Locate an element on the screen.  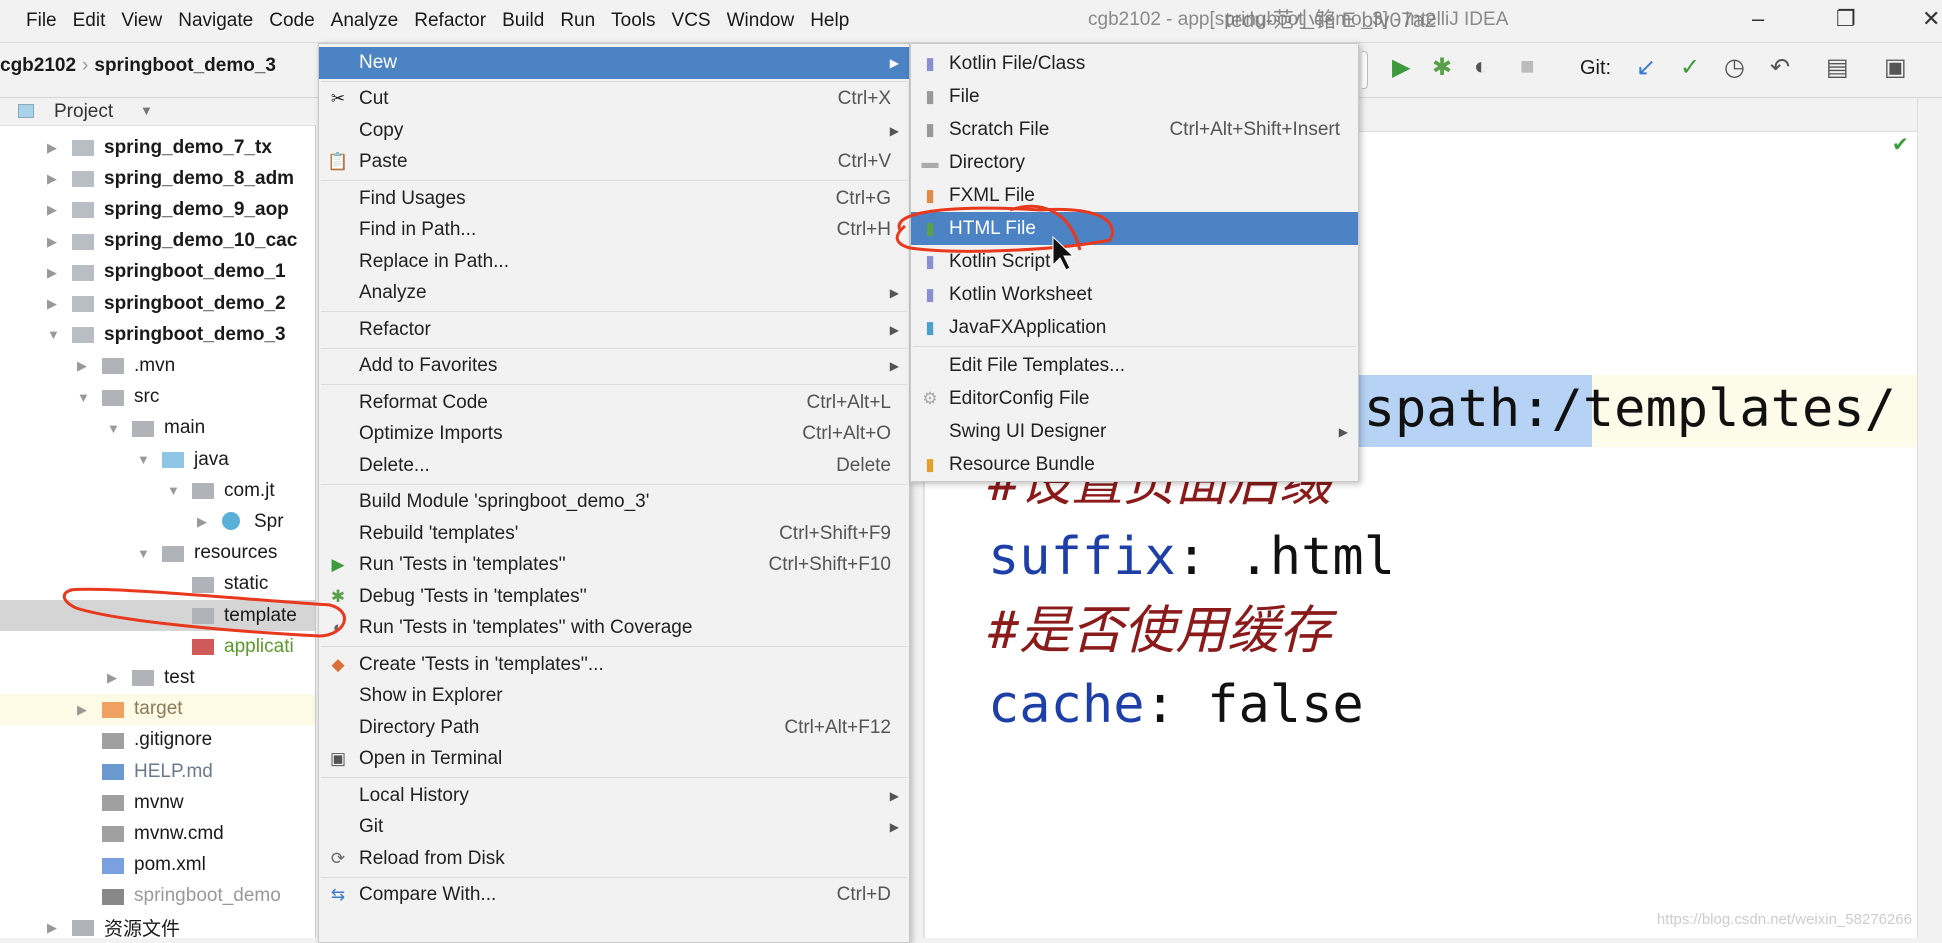
git-update-icon: ↙ is located at coordinates (1646, 67).